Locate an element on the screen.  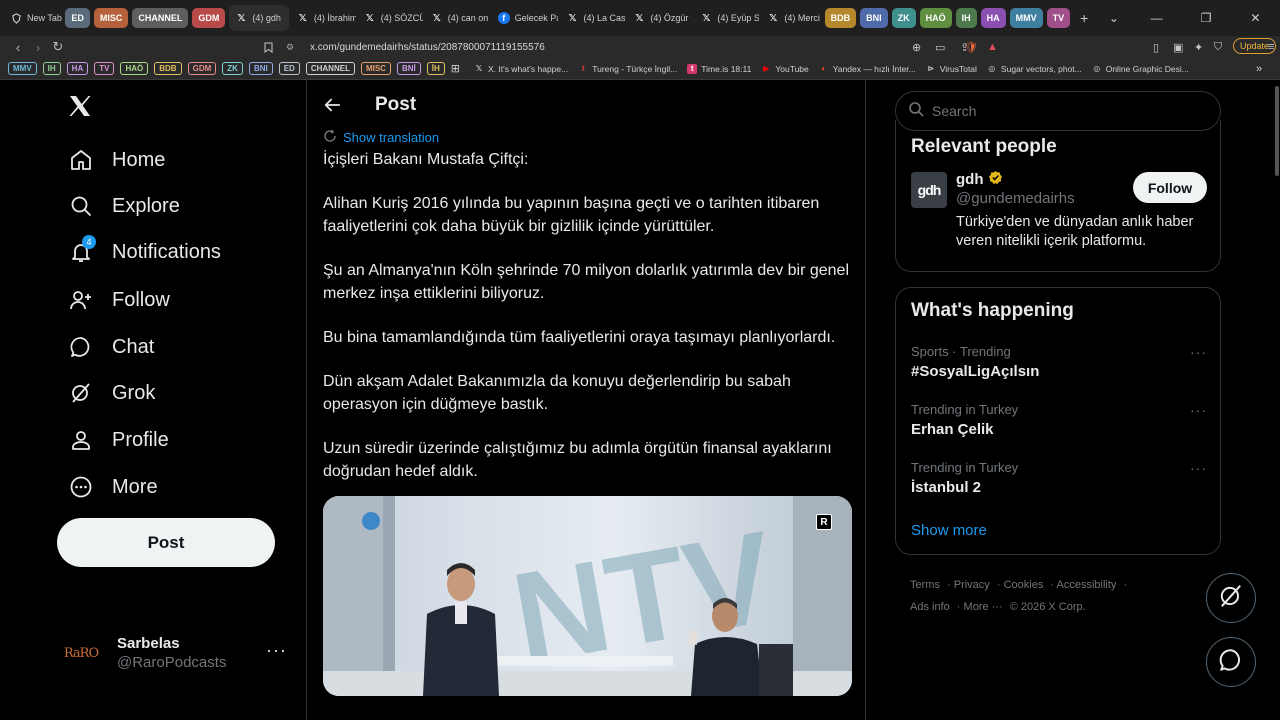
back-arrow-icon is located at coordinates (332, 105).